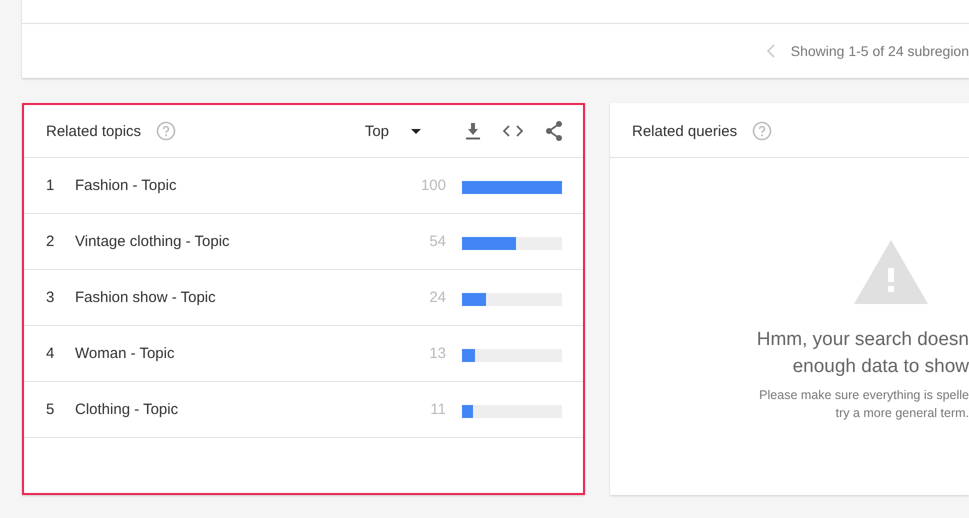 The image size is (969, 518). Describe the element at coordinates (437, 297) in the screenshot. I see `topic-value: 24` at that location.